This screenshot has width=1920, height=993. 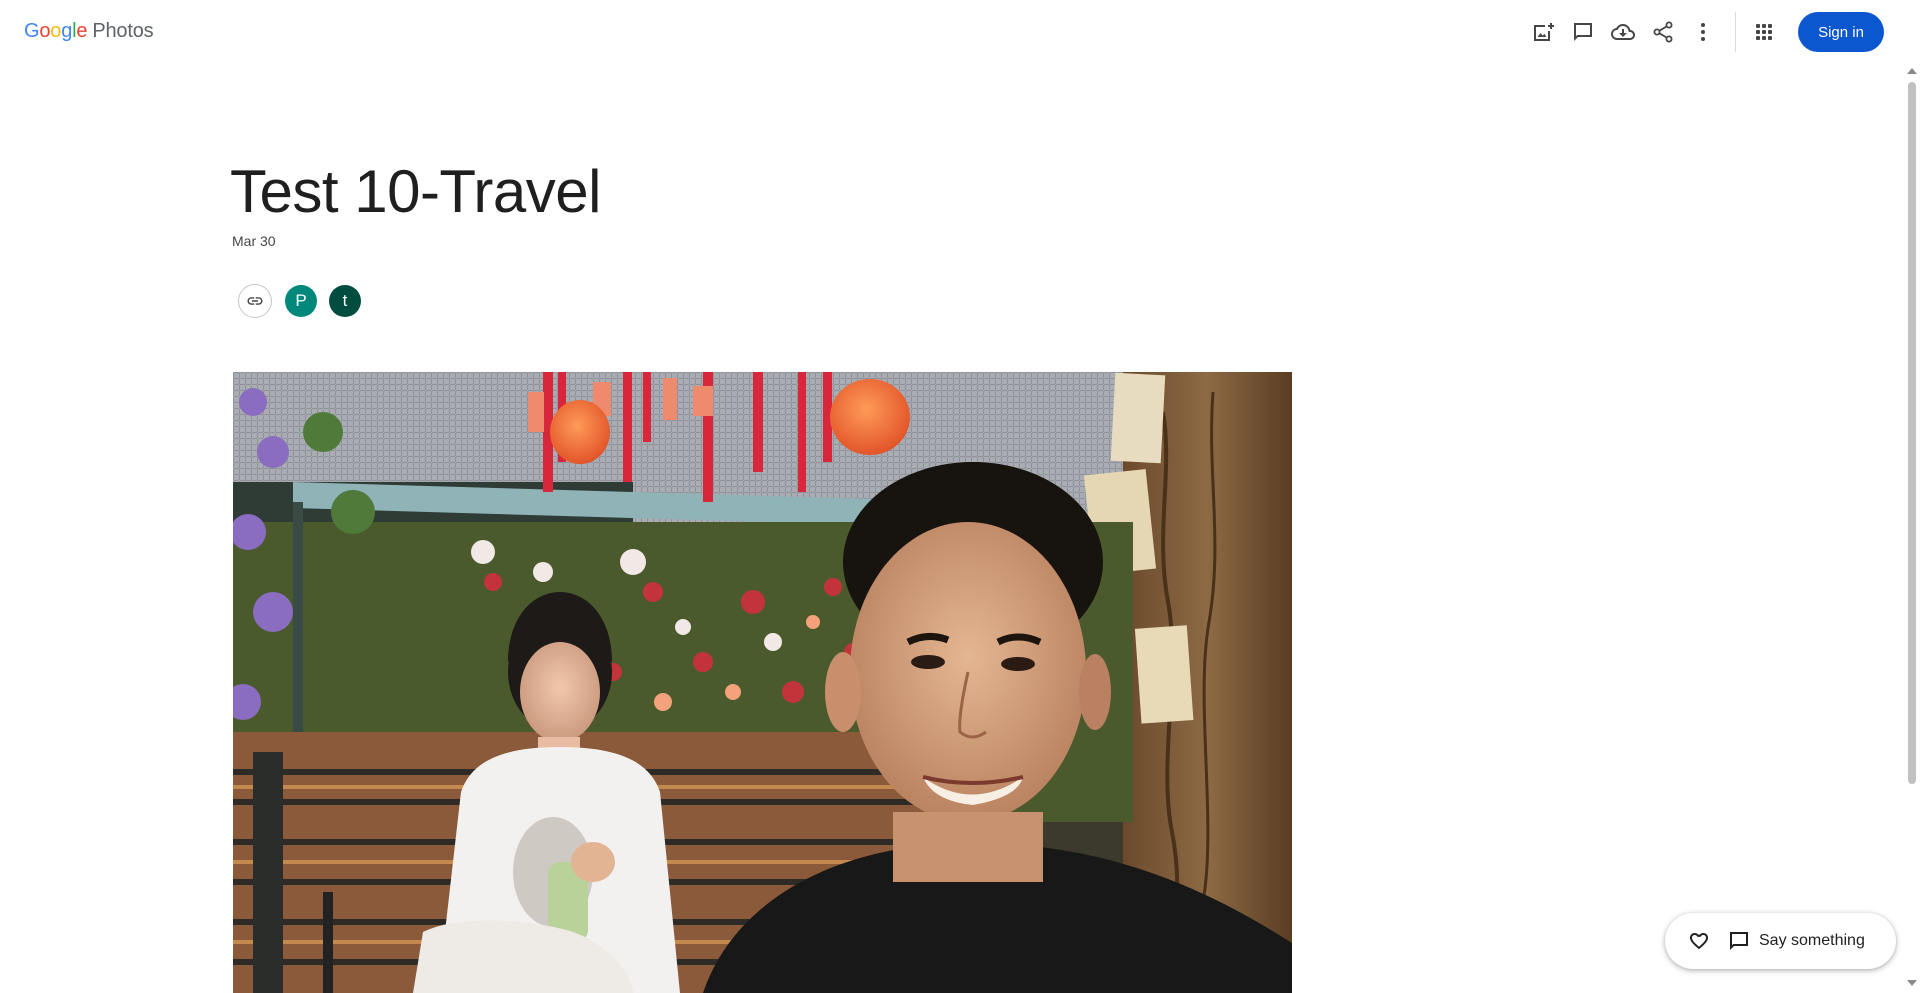 I want to click on scroll-up-arrow-icon, so click(x=1912, y=71).